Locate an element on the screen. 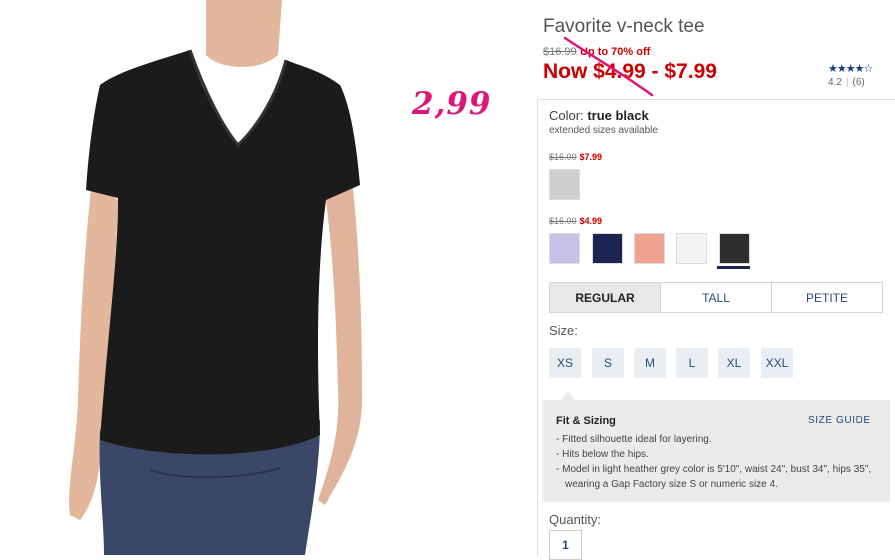 Image resolution: width=895 pixels, height=560 pixels. fit-sizing-title: Fit & Sizing is located at coordinates (586, 421).